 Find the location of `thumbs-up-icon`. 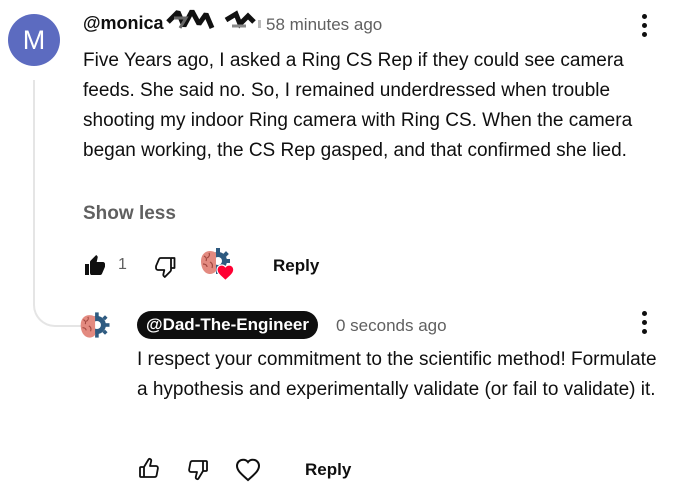

thumbs-up-icon is located at coordinates (149, 469).